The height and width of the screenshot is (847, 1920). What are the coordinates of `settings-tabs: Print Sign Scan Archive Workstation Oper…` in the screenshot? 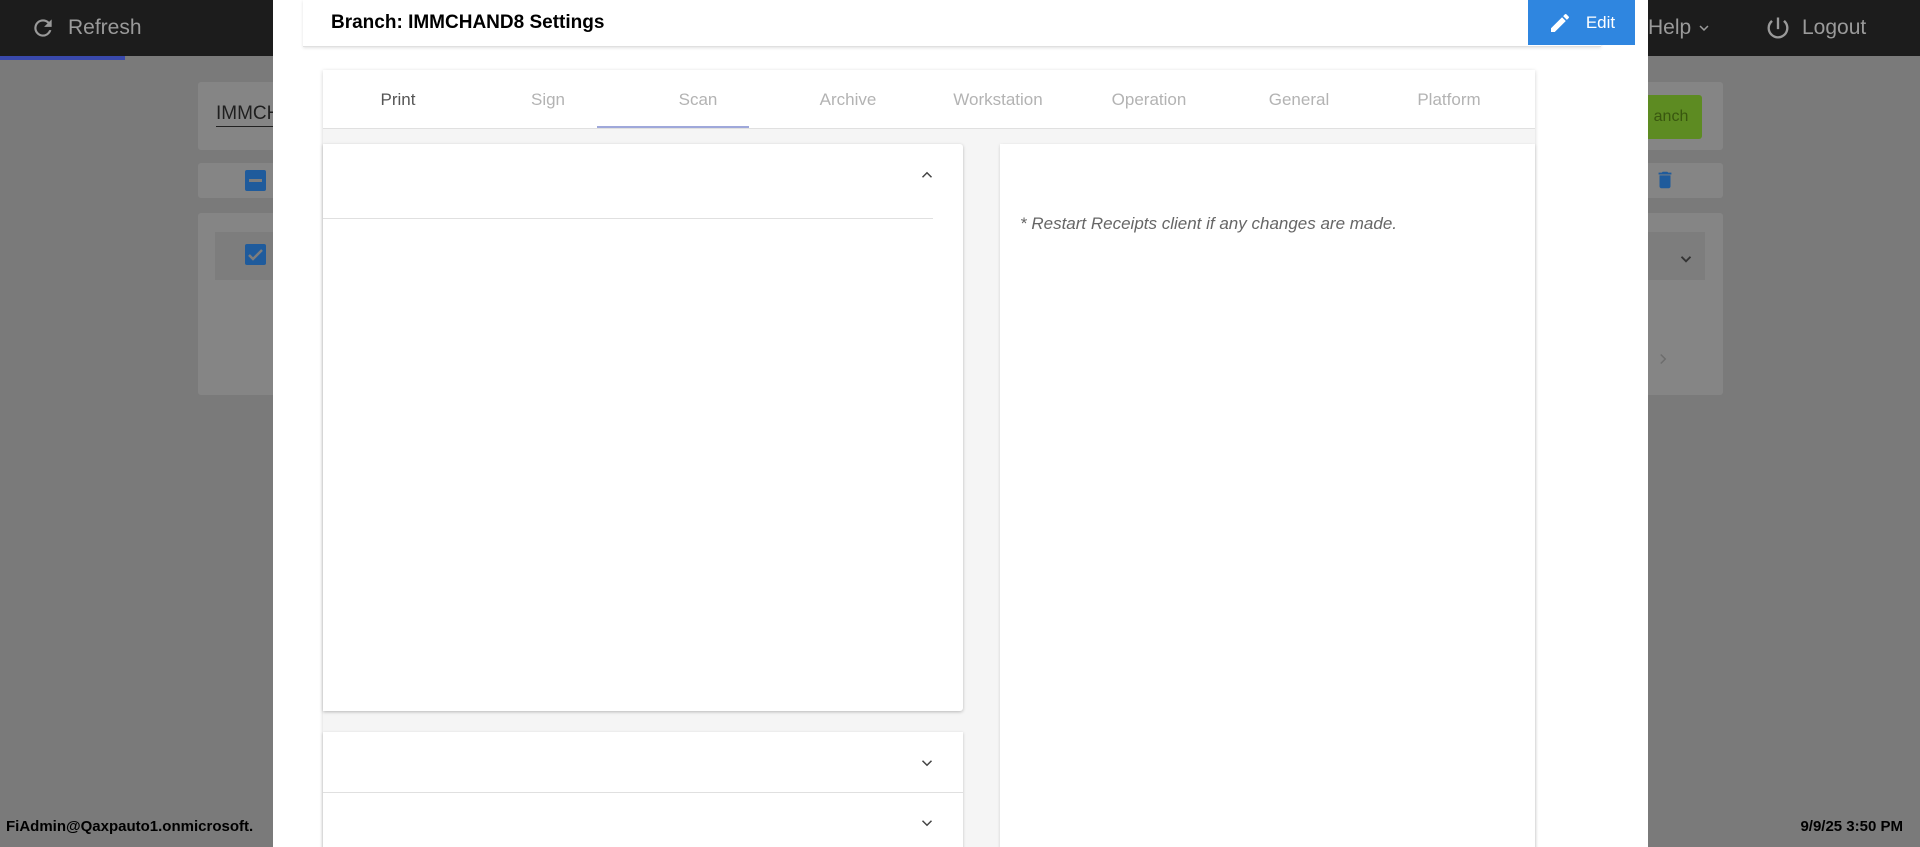 It's located at (929, 99).